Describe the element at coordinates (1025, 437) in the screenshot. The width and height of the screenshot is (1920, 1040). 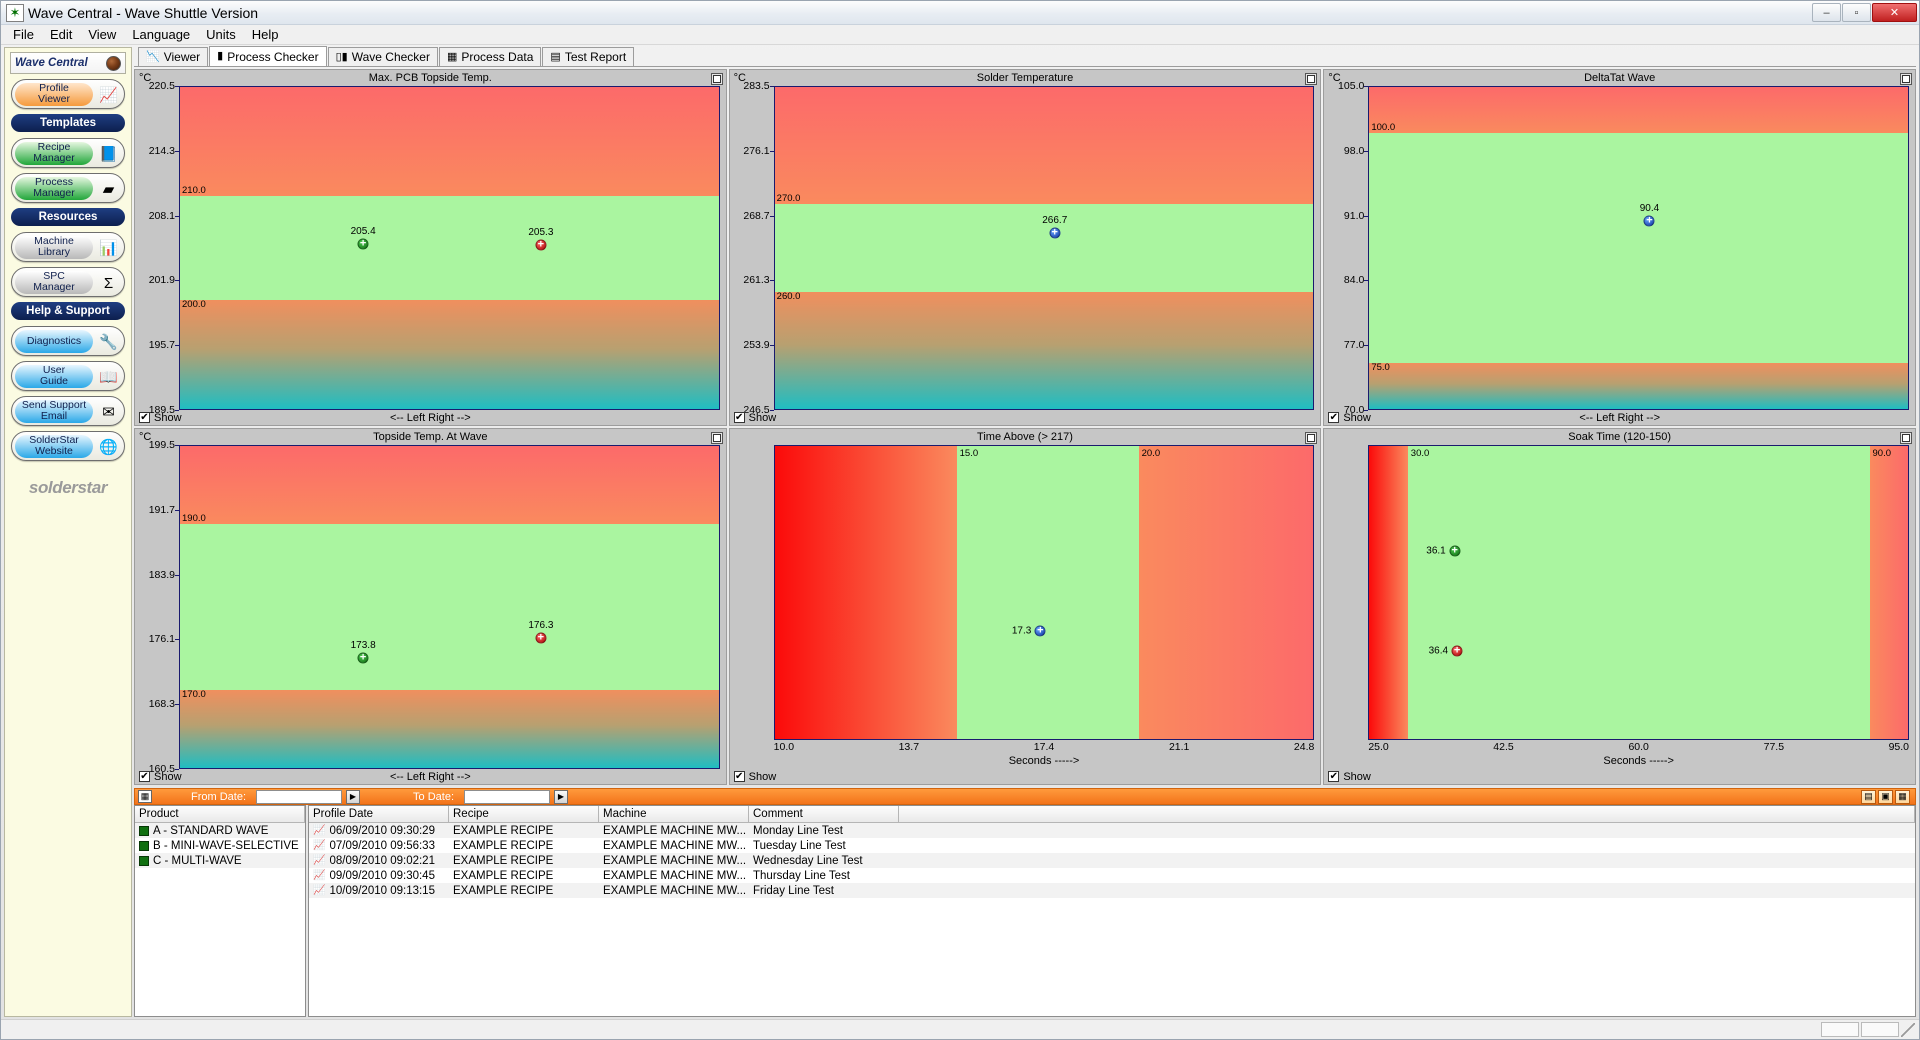
I see `chart-header: Time Above (> 217)` at that location.